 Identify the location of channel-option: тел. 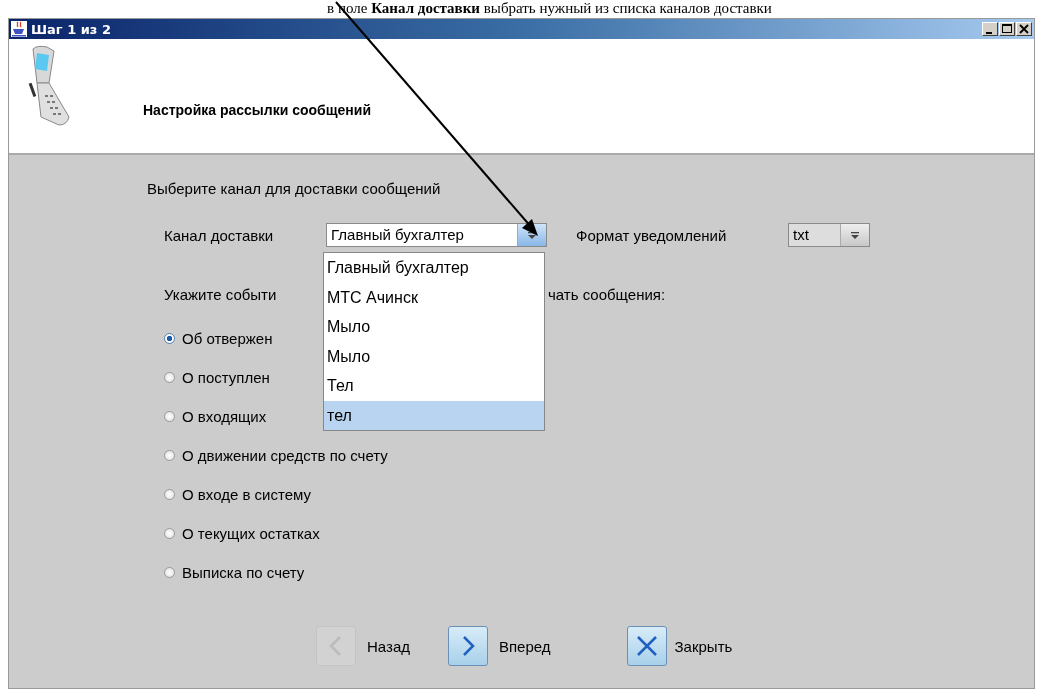
(434, 415).